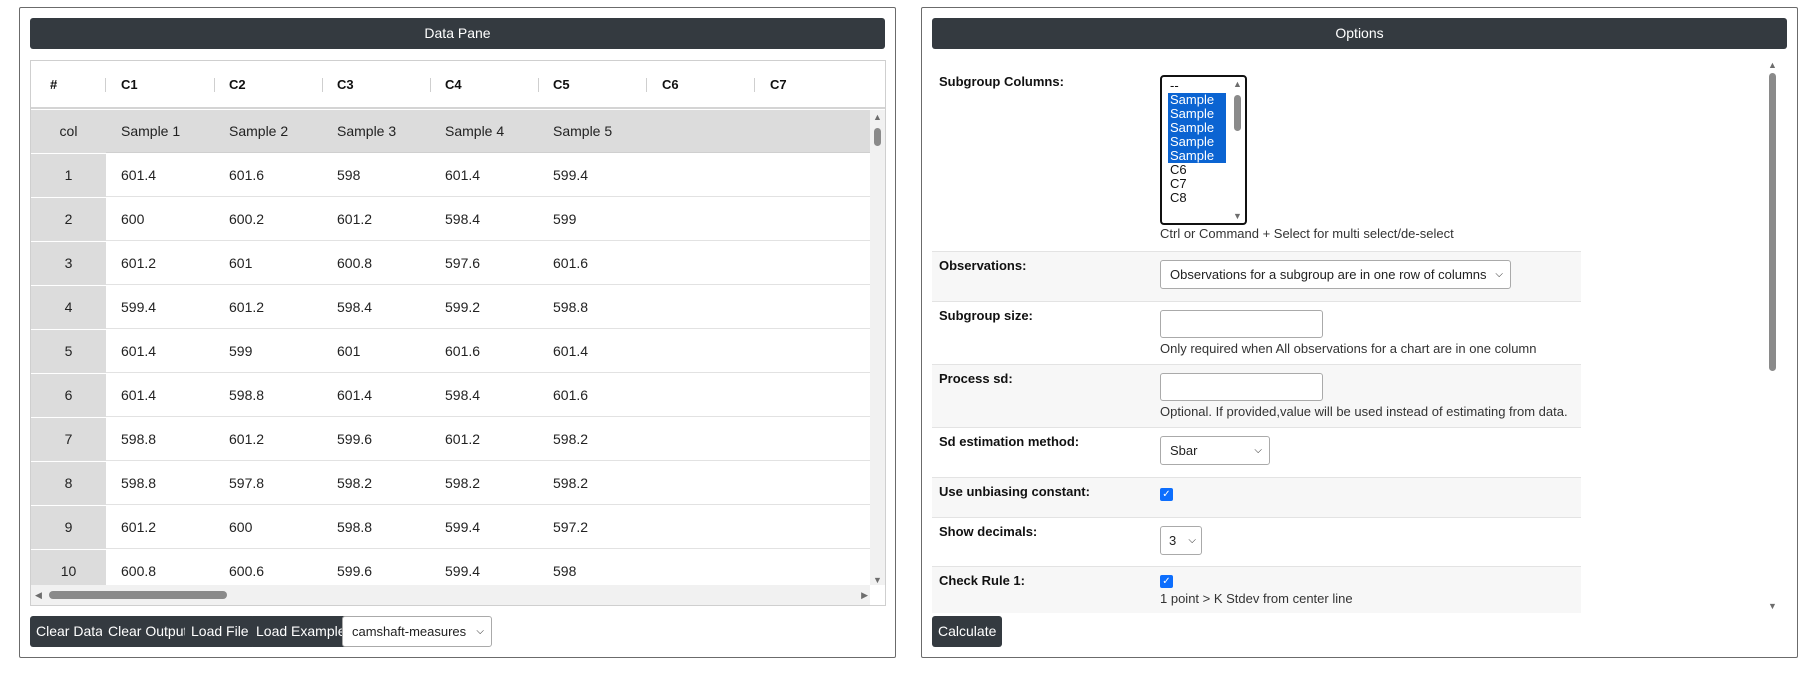  I want to click on grid-cell: Sample 2, so click(258, 131).